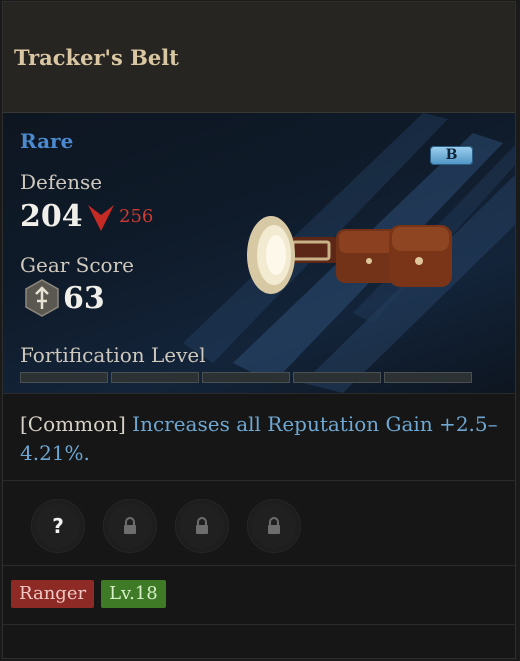  What do you see at coordinates (451, 155) in the screenshot?
I see `grade-badge: B` at bounding box center [451, 155].